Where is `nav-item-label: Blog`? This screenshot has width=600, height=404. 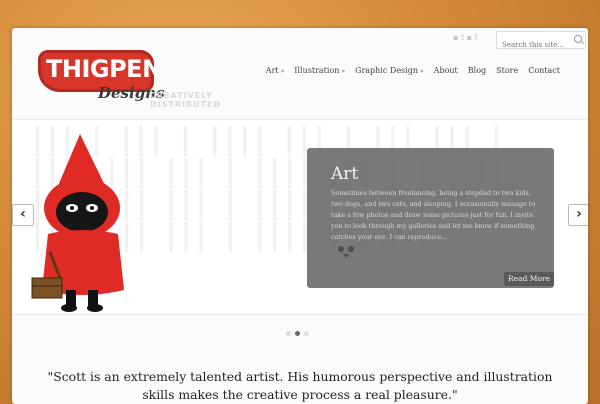 nav-item-label: Blog is located at coordinates (477, 70).